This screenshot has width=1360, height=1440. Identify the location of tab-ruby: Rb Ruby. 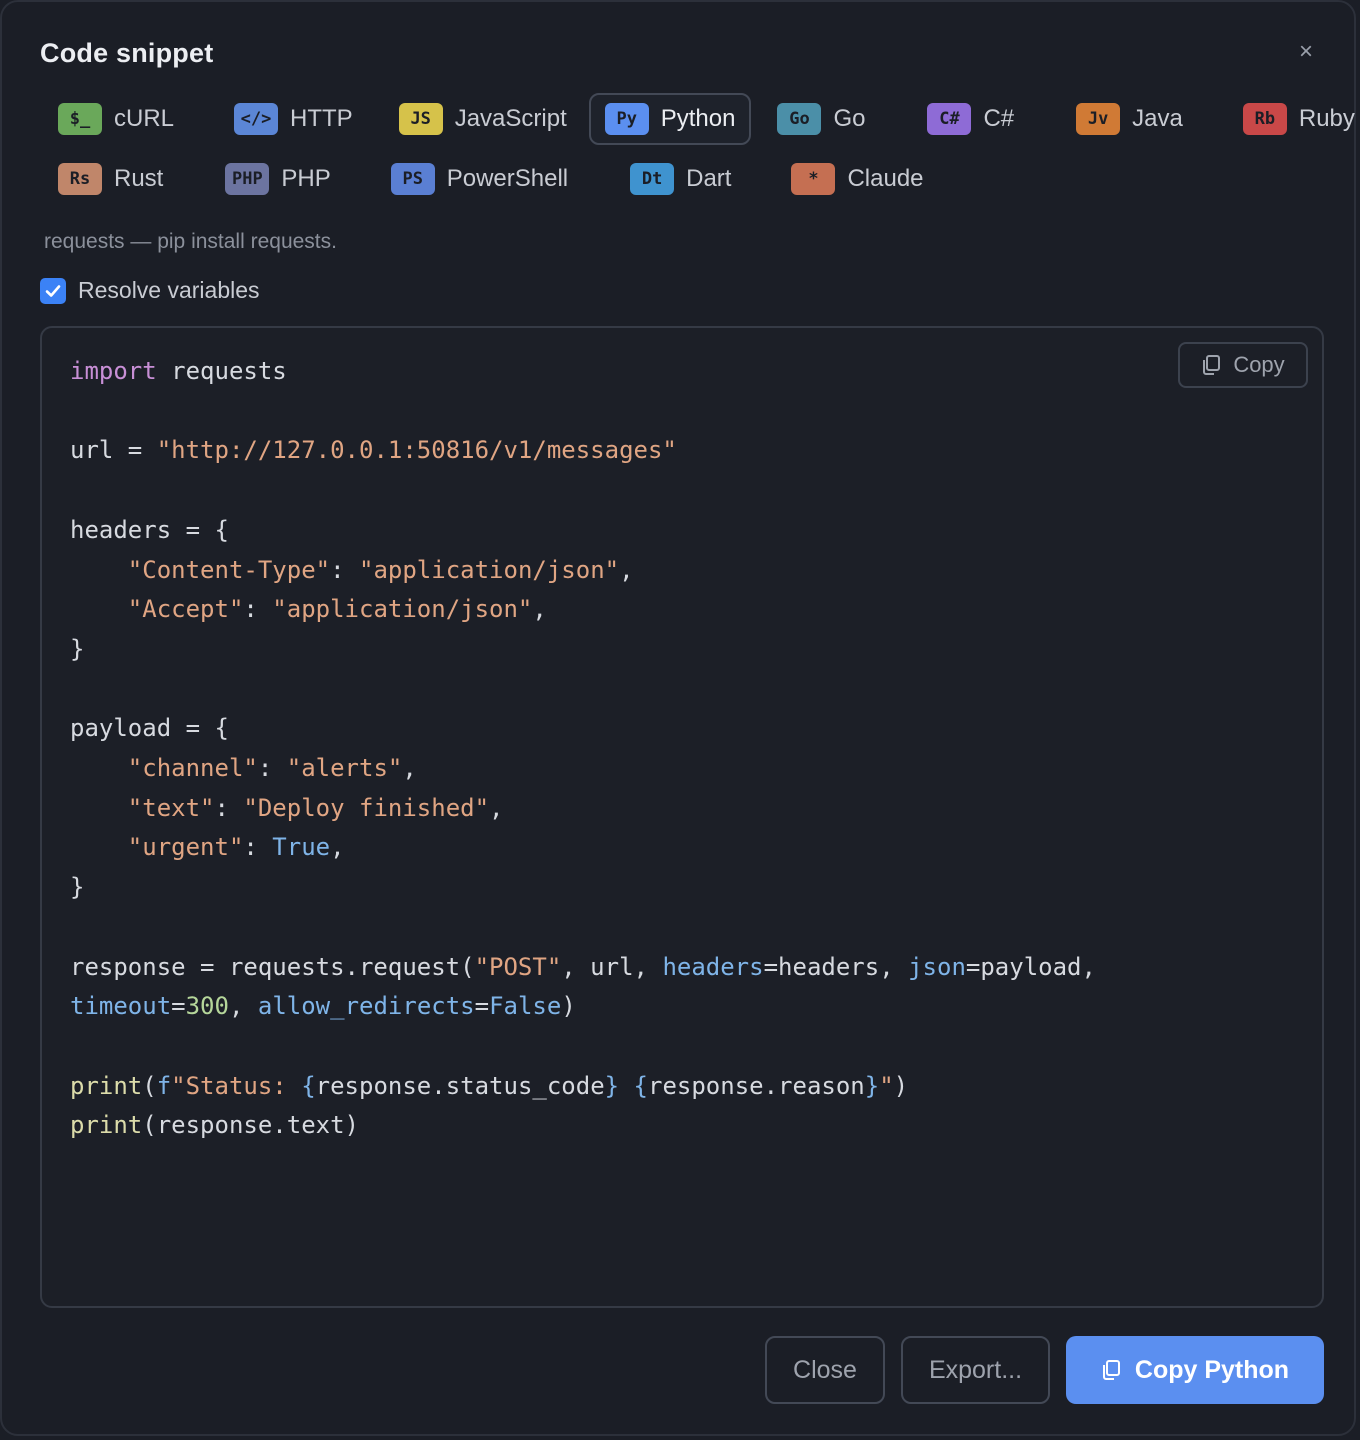
(1293, 119).